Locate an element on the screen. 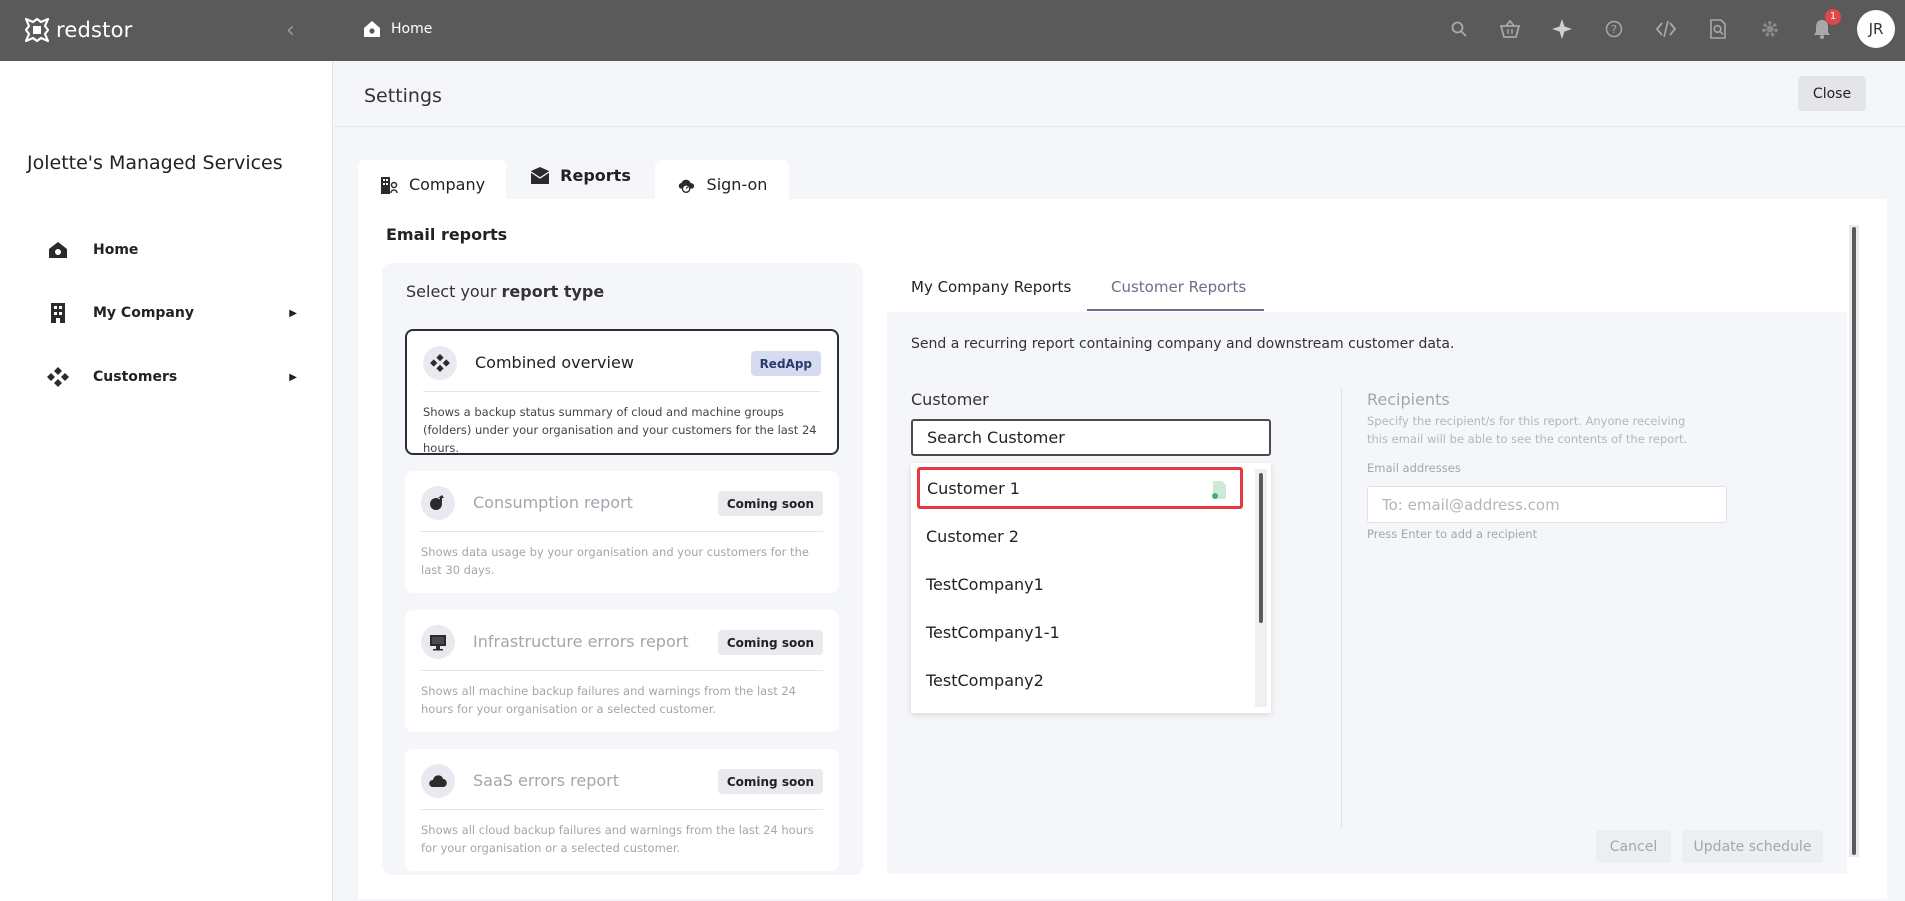 This screenshot has width=1905, height=901. avatar: JR is located at coordinates (1876, 29).